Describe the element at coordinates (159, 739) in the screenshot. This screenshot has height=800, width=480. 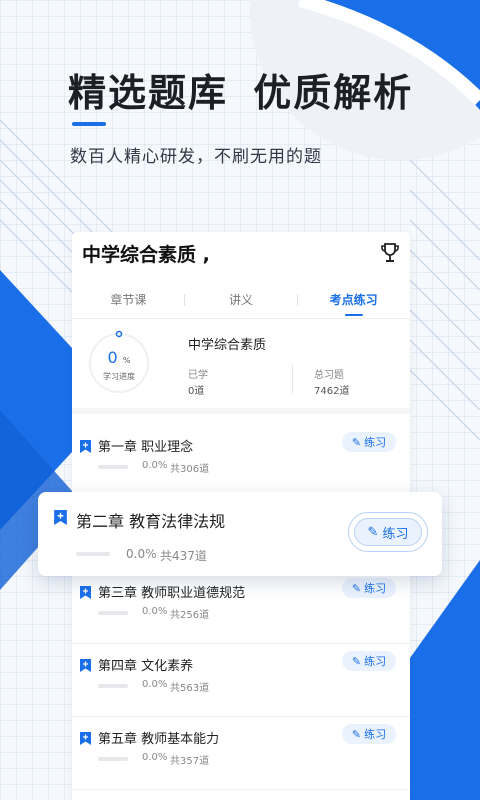
I see `chapter-name: 第五章 教师基本能力` at that location.